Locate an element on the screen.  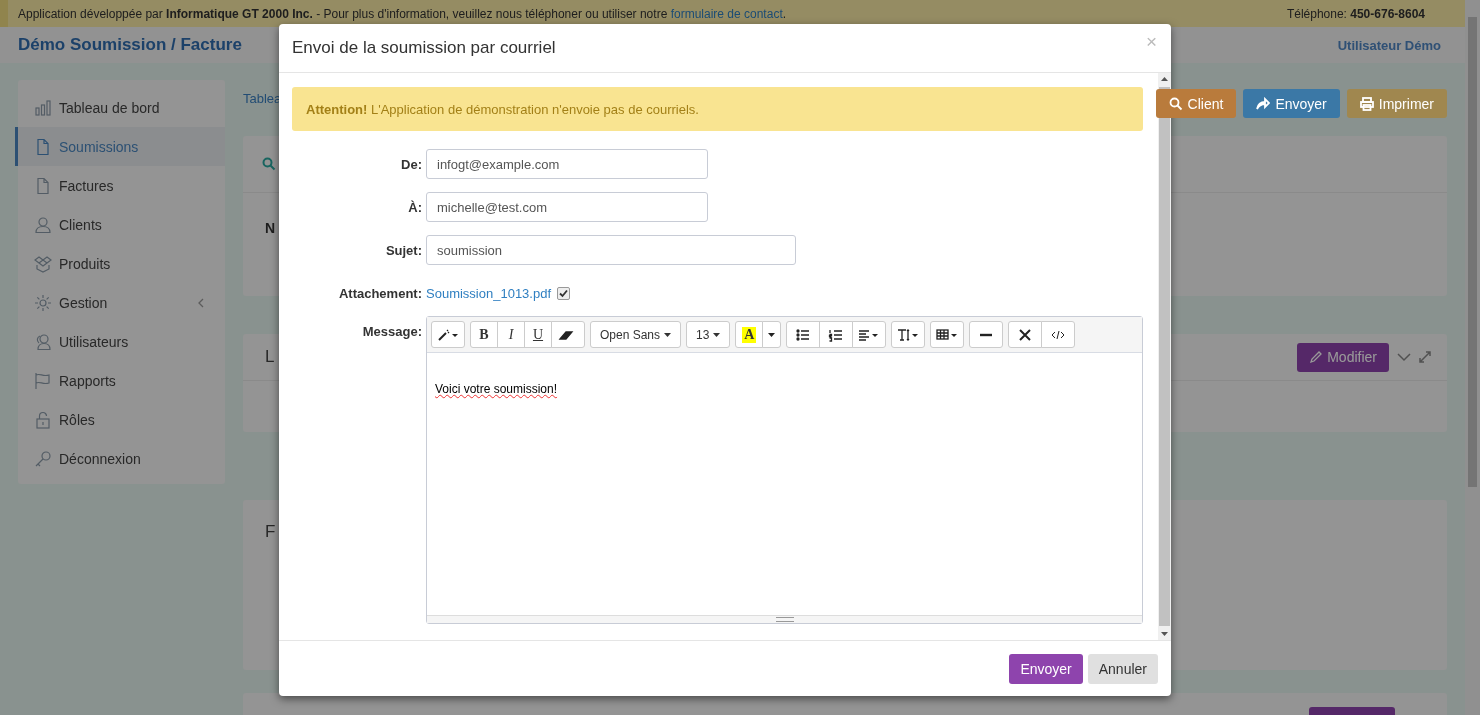
phone-text: Téléphone: 450-676-8604 is located at coordinates (1355, 13).